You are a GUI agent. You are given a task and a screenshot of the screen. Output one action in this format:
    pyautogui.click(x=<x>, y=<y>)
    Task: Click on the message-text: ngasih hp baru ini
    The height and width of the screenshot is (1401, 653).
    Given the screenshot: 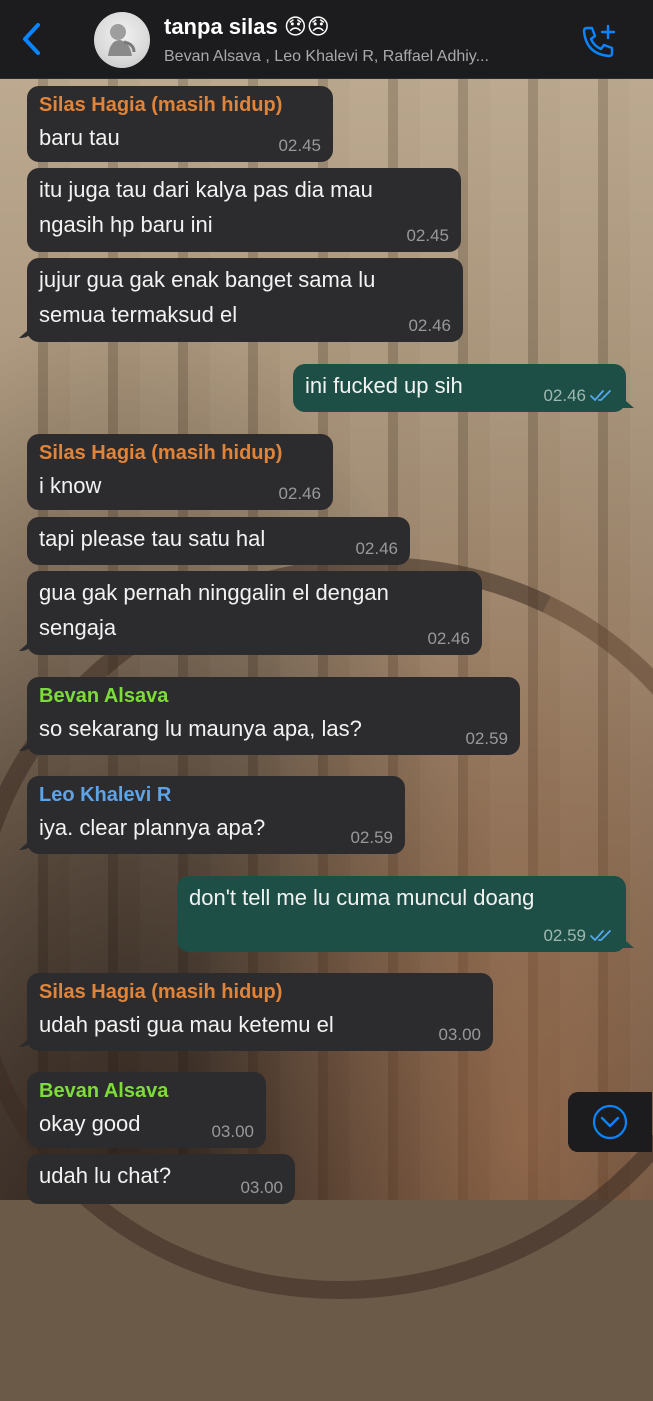 What is the action you would take?
    pyautogui.click(x=126, y=224)
    